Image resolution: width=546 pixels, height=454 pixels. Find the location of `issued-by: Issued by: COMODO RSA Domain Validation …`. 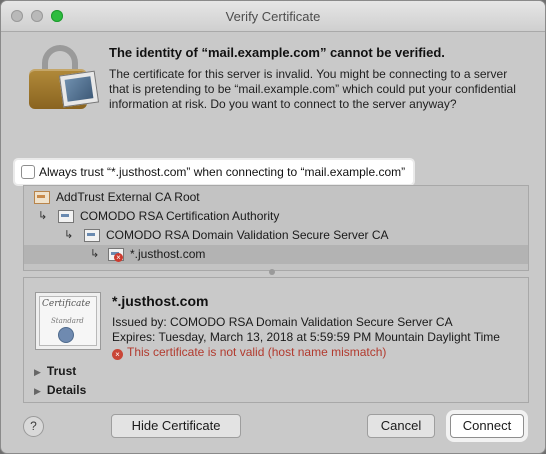

issued-by: Issued by: COMODO RSA Domain Validation … is located at coordinates (282, 322).